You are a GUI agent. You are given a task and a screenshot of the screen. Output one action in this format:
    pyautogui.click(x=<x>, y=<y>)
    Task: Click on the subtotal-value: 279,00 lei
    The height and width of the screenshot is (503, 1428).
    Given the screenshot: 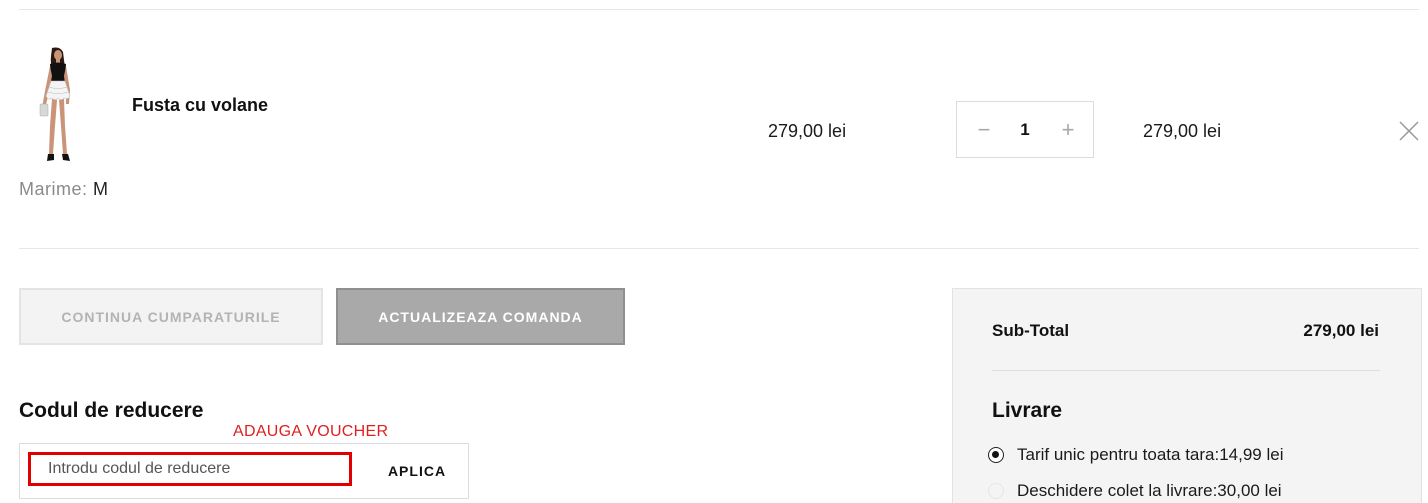 What is the action you would take?
    pyautogui.click(x=1341, y=330)
    